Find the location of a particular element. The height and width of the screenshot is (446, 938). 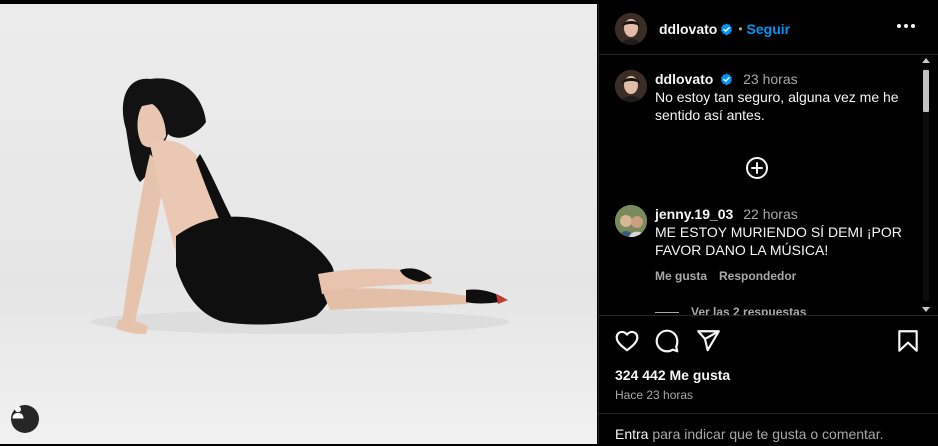

plus-circle-icon is located at coordinates (757, 168).